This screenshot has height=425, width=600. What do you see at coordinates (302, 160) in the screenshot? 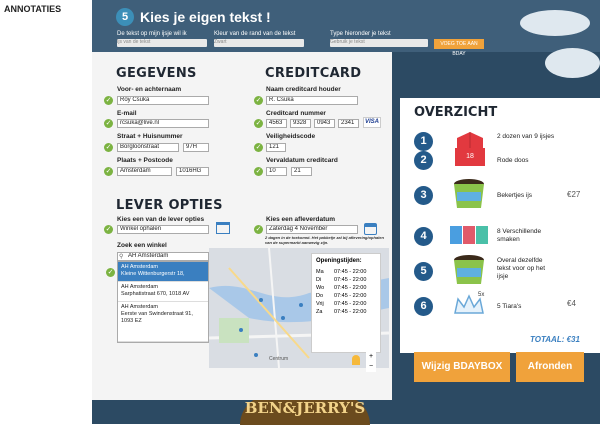
I see `expiry-label: Vervaldatum creditcard` at bounding box center [302, 160].